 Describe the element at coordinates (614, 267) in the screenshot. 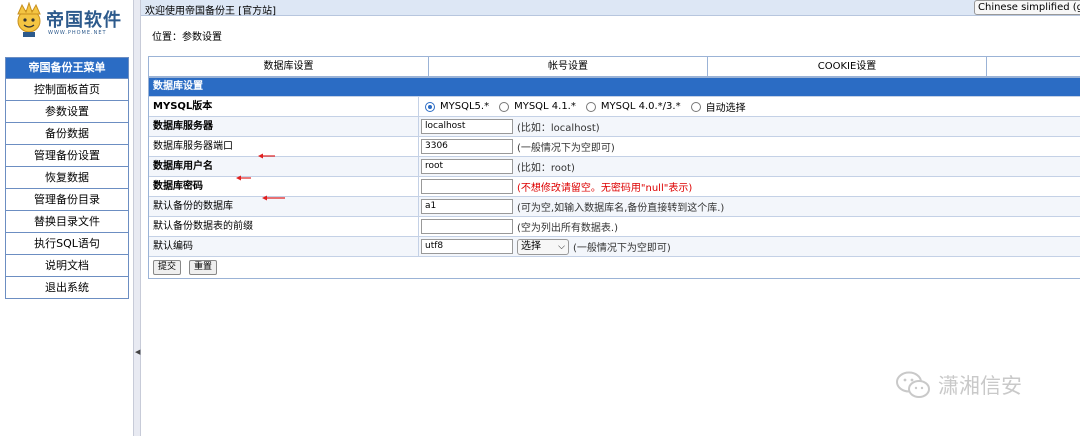

I see `form-actions: 提交 重置` at that location.